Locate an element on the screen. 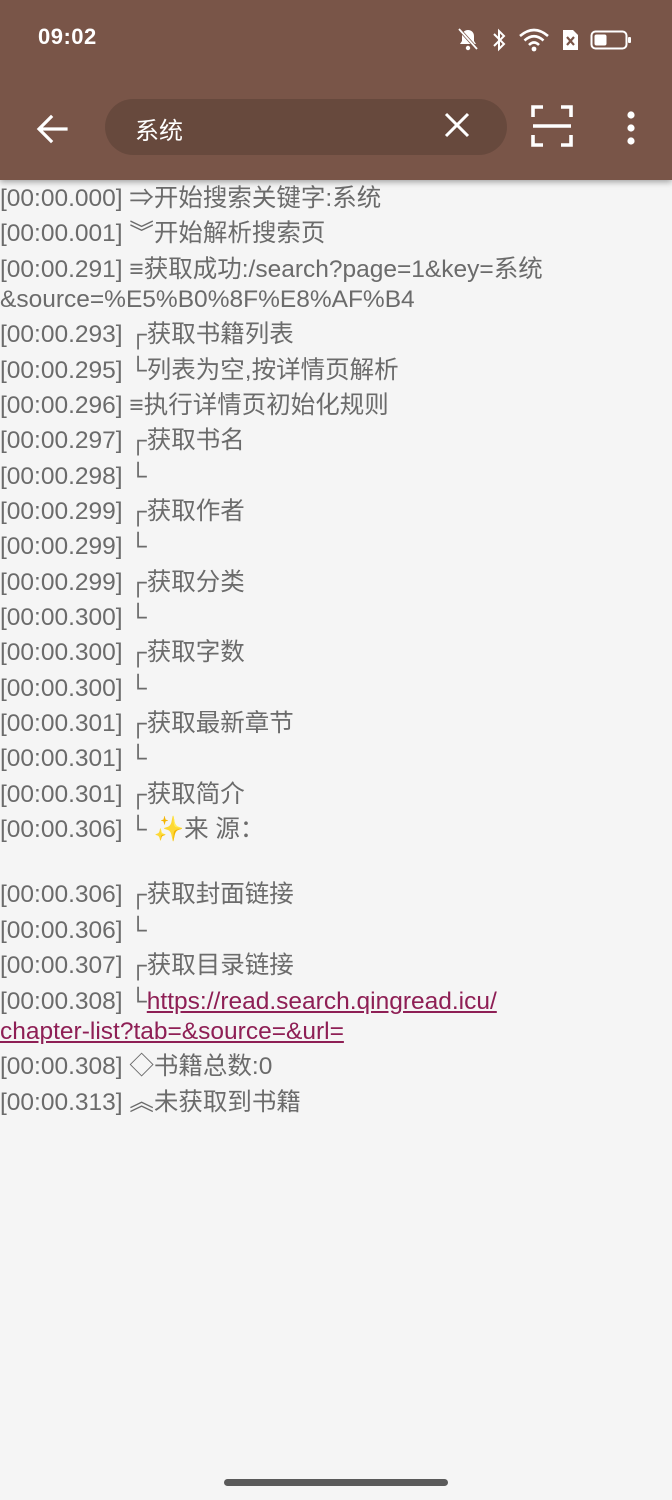 The height and width of the screenshot is (1500, 672). status-time: 09:02 is located at coordinates (67, 36).